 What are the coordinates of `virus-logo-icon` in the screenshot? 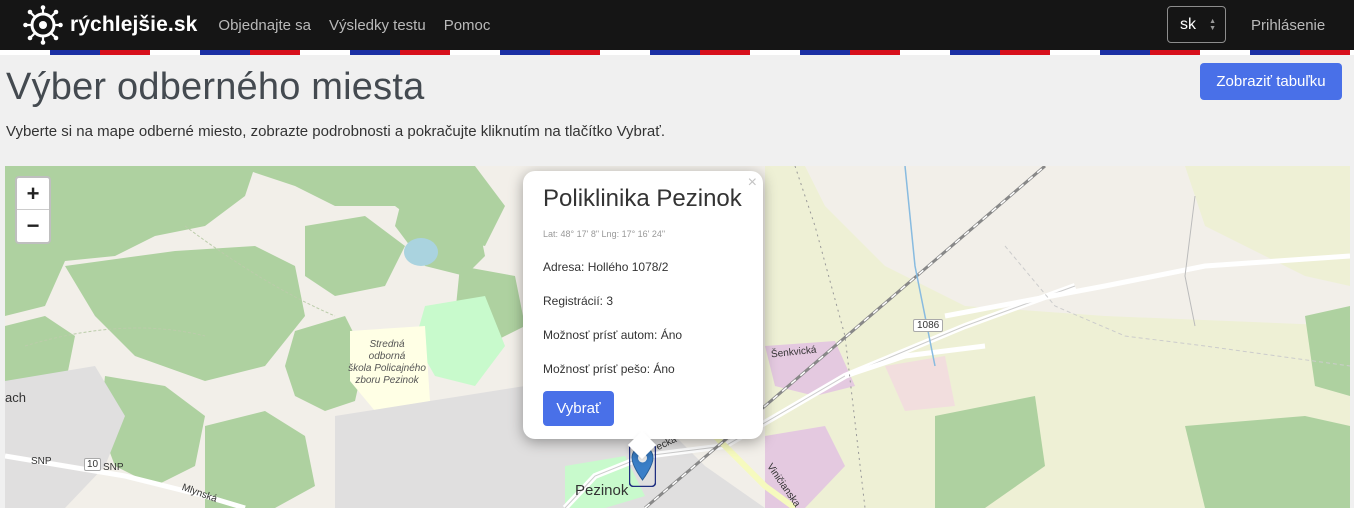 It's located at (43, 25).